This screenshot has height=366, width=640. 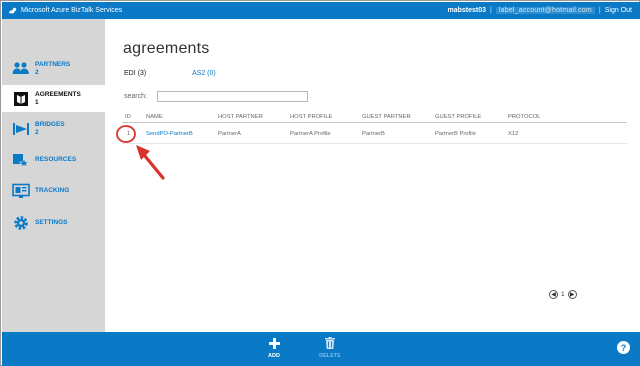 What do you see at coordinates (232, 96) in the screenshot?
I see `search-input` at bounding box center [232, 96].